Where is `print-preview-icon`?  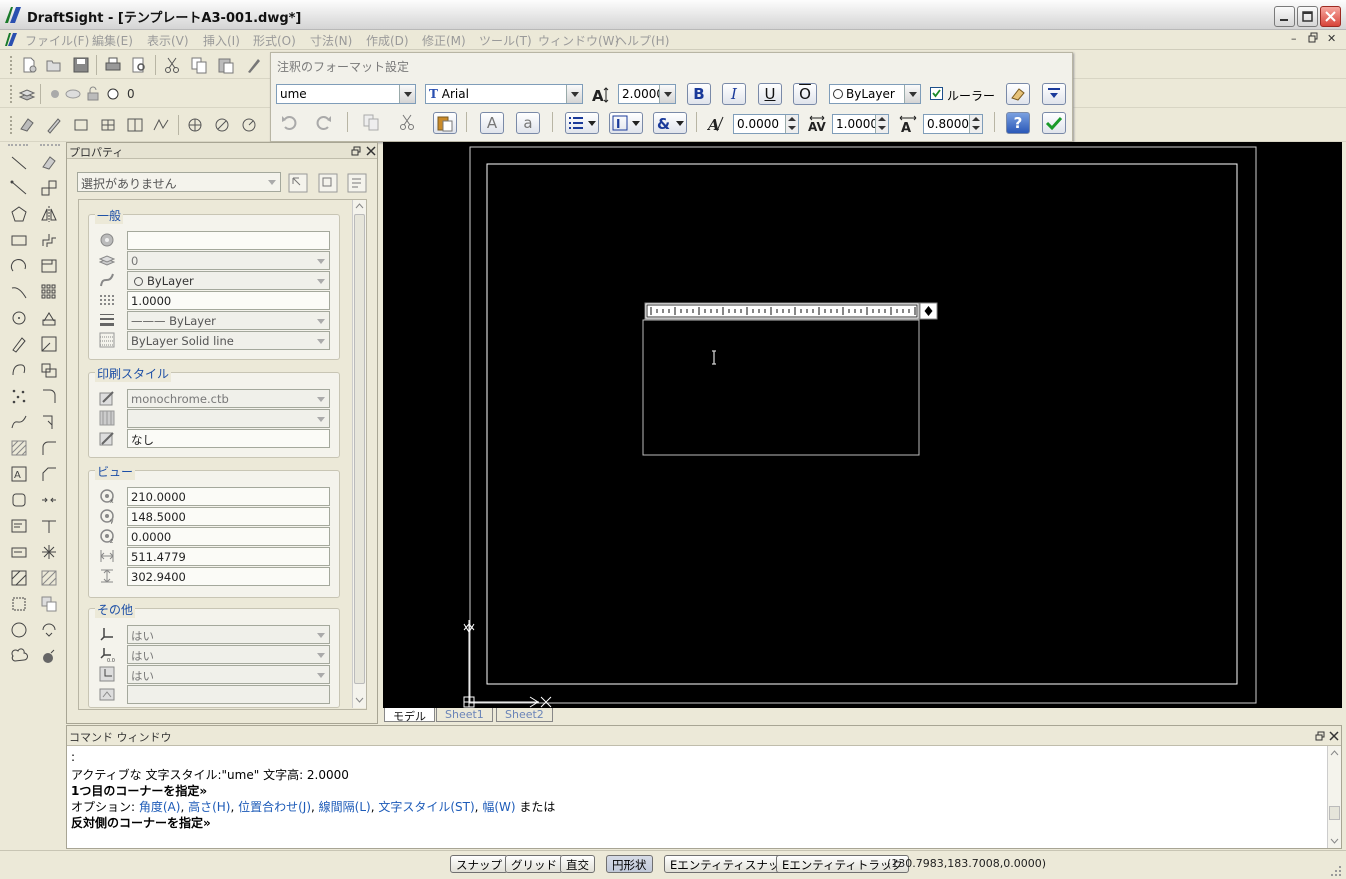
print-preview-icon is located at coordinates (139, 65).